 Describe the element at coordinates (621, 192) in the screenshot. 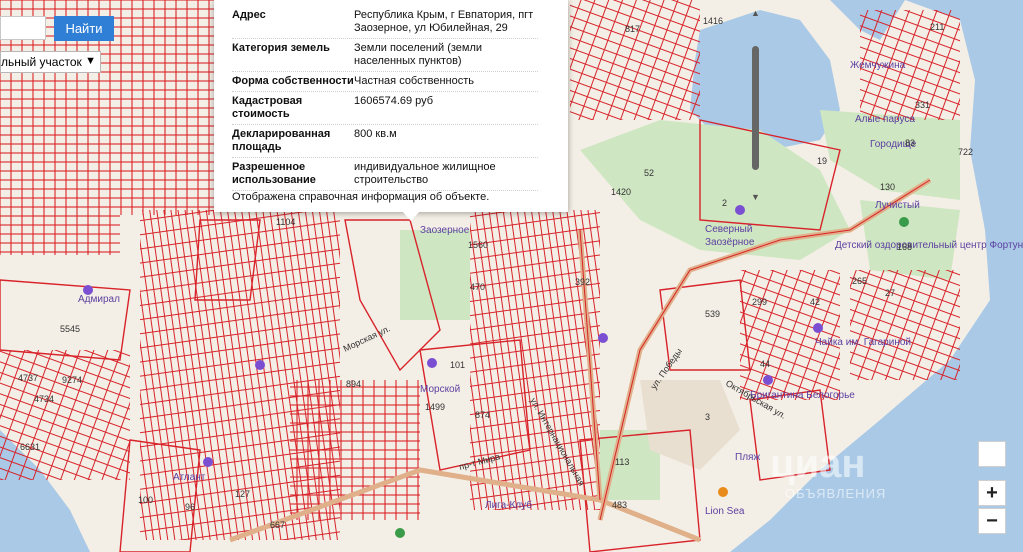

I see `parcel-number: 1420` at that location.